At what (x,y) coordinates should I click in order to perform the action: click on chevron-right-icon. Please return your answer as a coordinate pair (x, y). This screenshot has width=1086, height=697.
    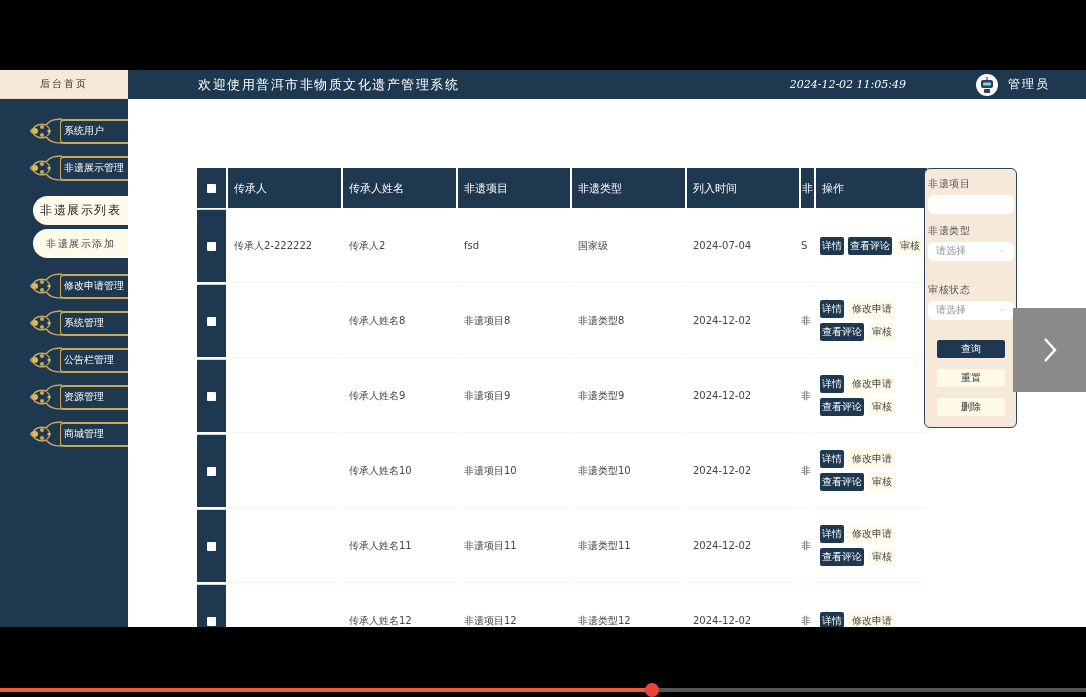
    Looking at the image, I should click on (1049, 350).